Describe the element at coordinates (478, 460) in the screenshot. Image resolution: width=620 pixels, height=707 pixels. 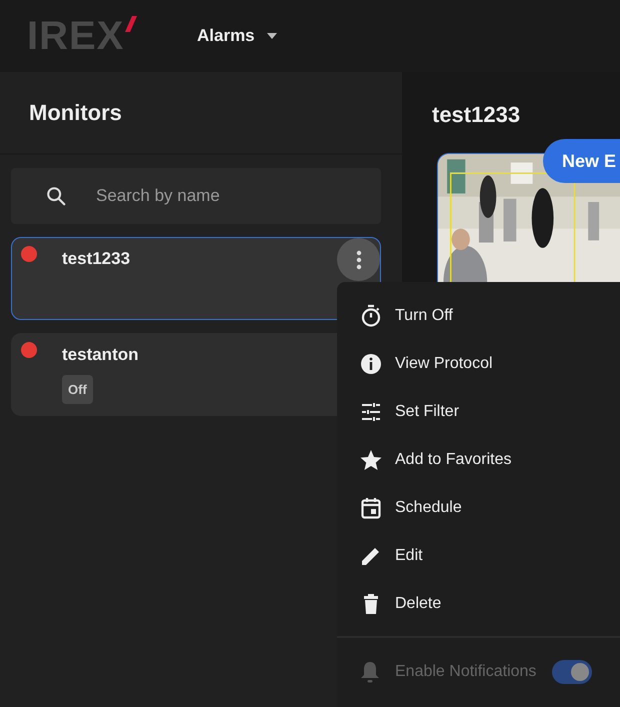
I see `menu-item: Add to Favorites` at that location.